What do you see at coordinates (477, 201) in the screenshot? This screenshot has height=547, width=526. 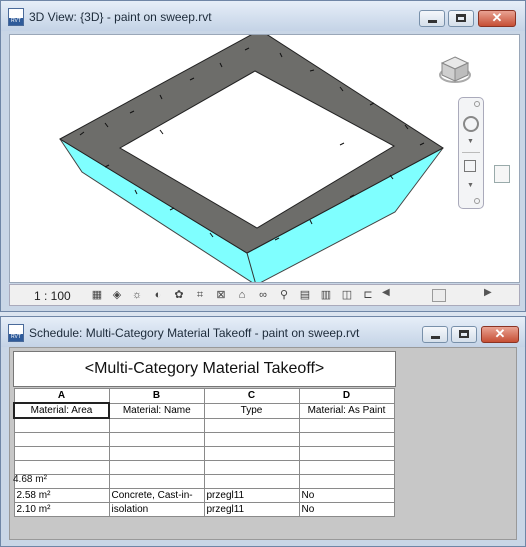 I see `nav-bar-options-icon` at bounding box center [477, 201].